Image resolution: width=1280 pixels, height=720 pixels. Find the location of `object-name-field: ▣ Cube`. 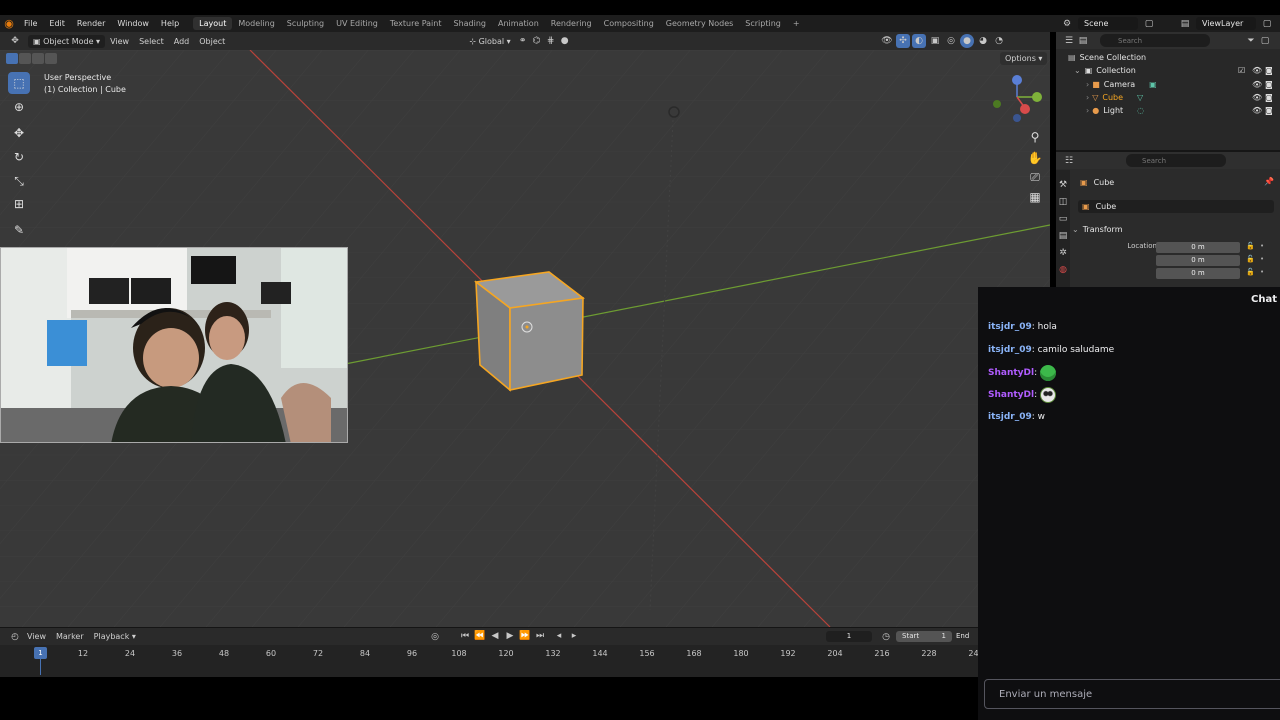

object-name-field: ▣ Cube is located at coordinates (1176, 206).